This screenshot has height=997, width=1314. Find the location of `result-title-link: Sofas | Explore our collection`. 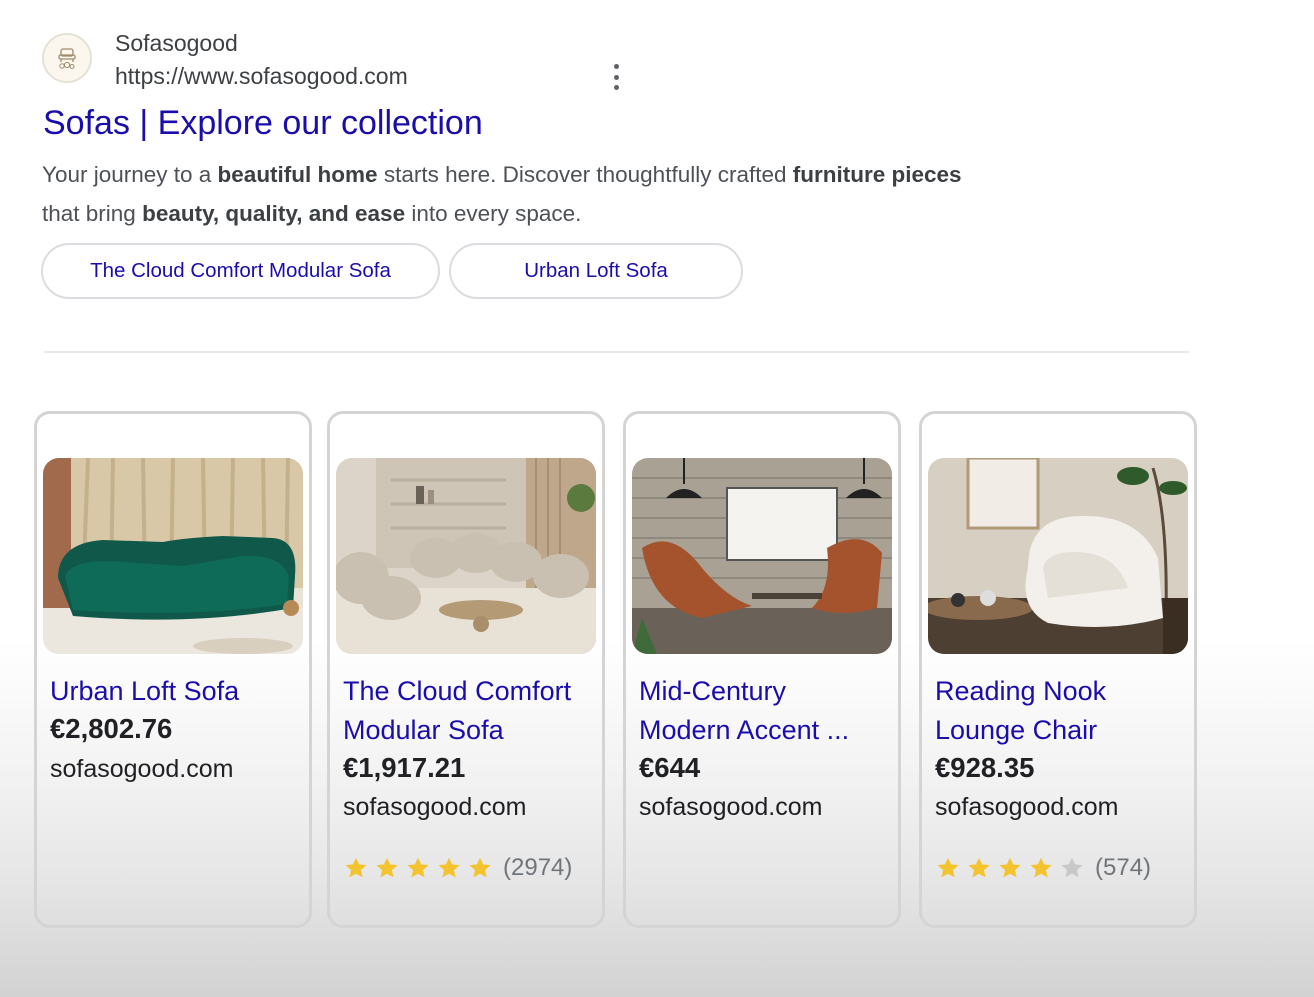

result-title-link: Sofas | Explore our collection is located at coordinates (263, 123).